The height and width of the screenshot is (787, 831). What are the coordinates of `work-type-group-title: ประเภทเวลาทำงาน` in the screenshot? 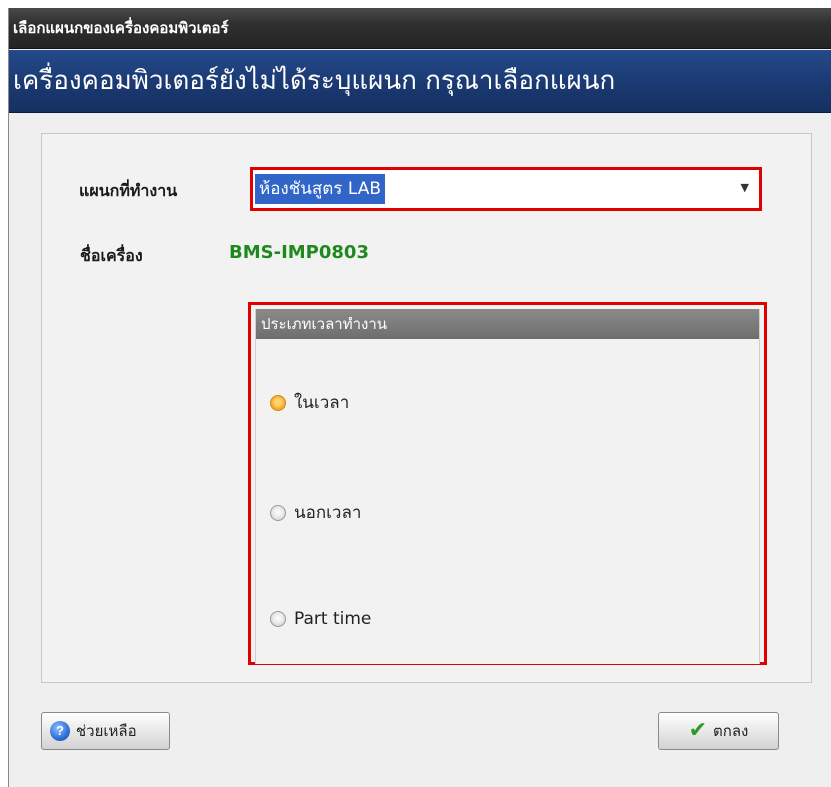 It's located at (507, 324).